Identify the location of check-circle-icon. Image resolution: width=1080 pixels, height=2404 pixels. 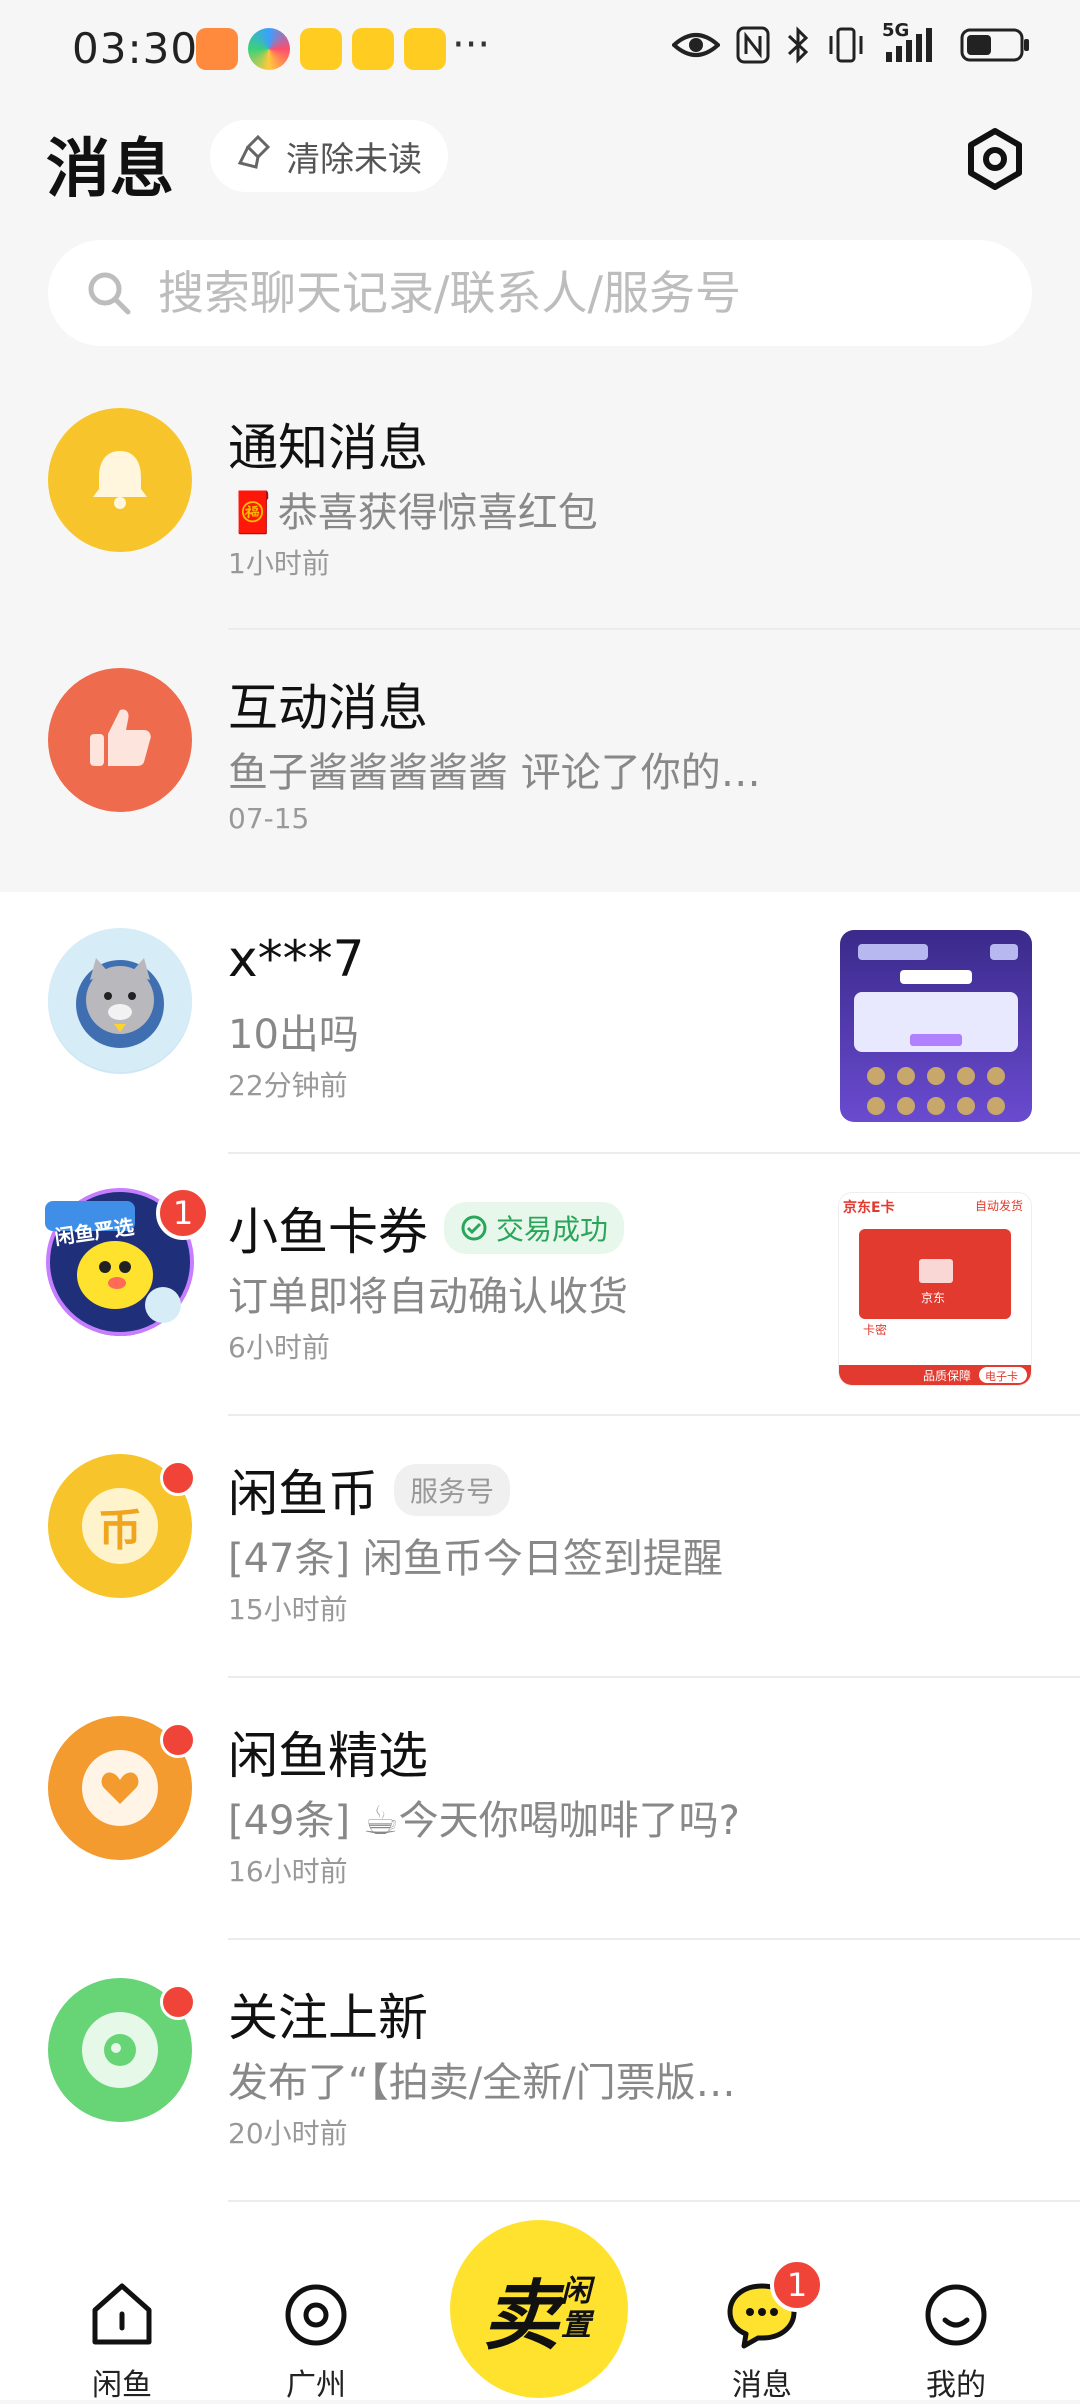
(474, 1228).